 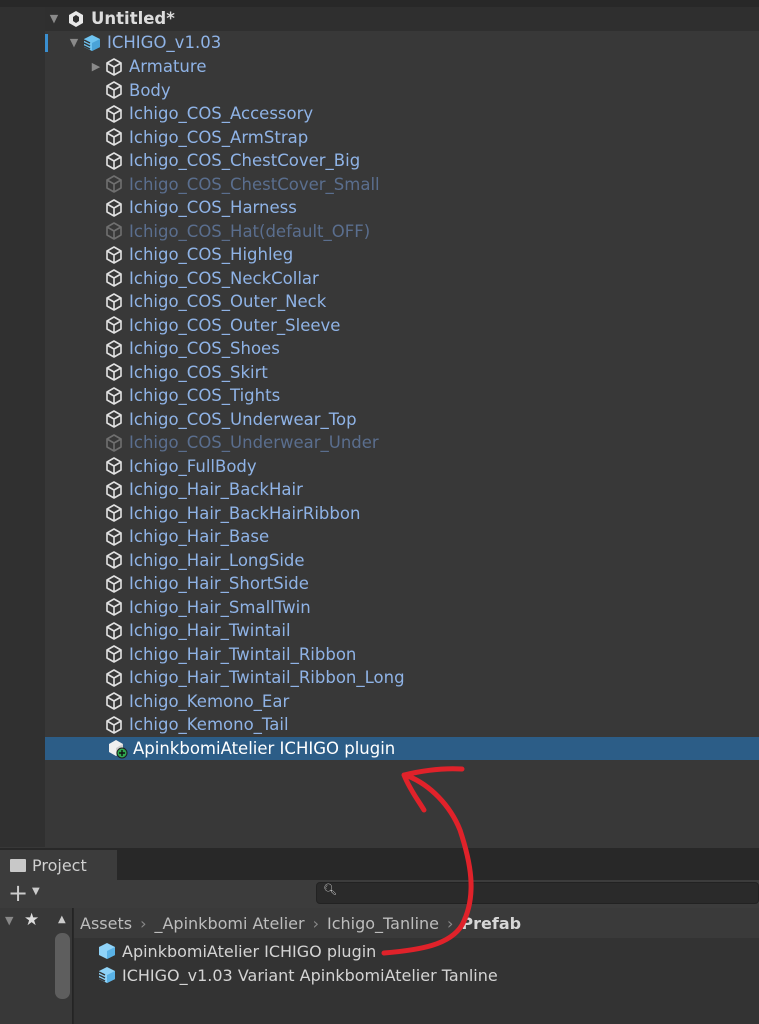 What do you see at coordinates (106, 923) in the screenshot?
I see `breadcrumb-item: Assets` at bounding box center [106, 923].